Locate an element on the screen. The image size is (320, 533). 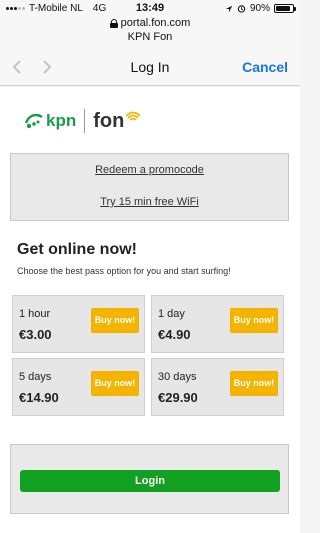
login-button: Login is located at coordinates (150, 481).